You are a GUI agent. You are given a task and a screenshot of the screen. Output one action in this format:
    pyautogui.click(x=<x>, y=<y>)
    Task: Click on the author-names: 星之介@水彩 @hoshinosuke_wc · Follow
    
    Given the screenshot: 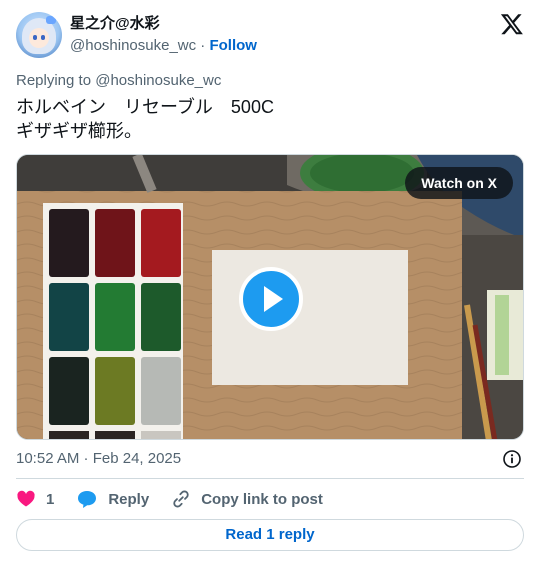 What is the action you would take?
    pyautogui.click(x=163, y=35)
    